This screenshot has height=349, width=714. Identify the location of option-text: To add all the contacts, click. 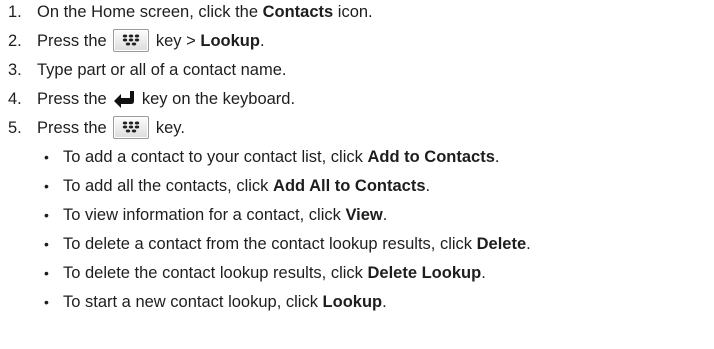
(168, 186).